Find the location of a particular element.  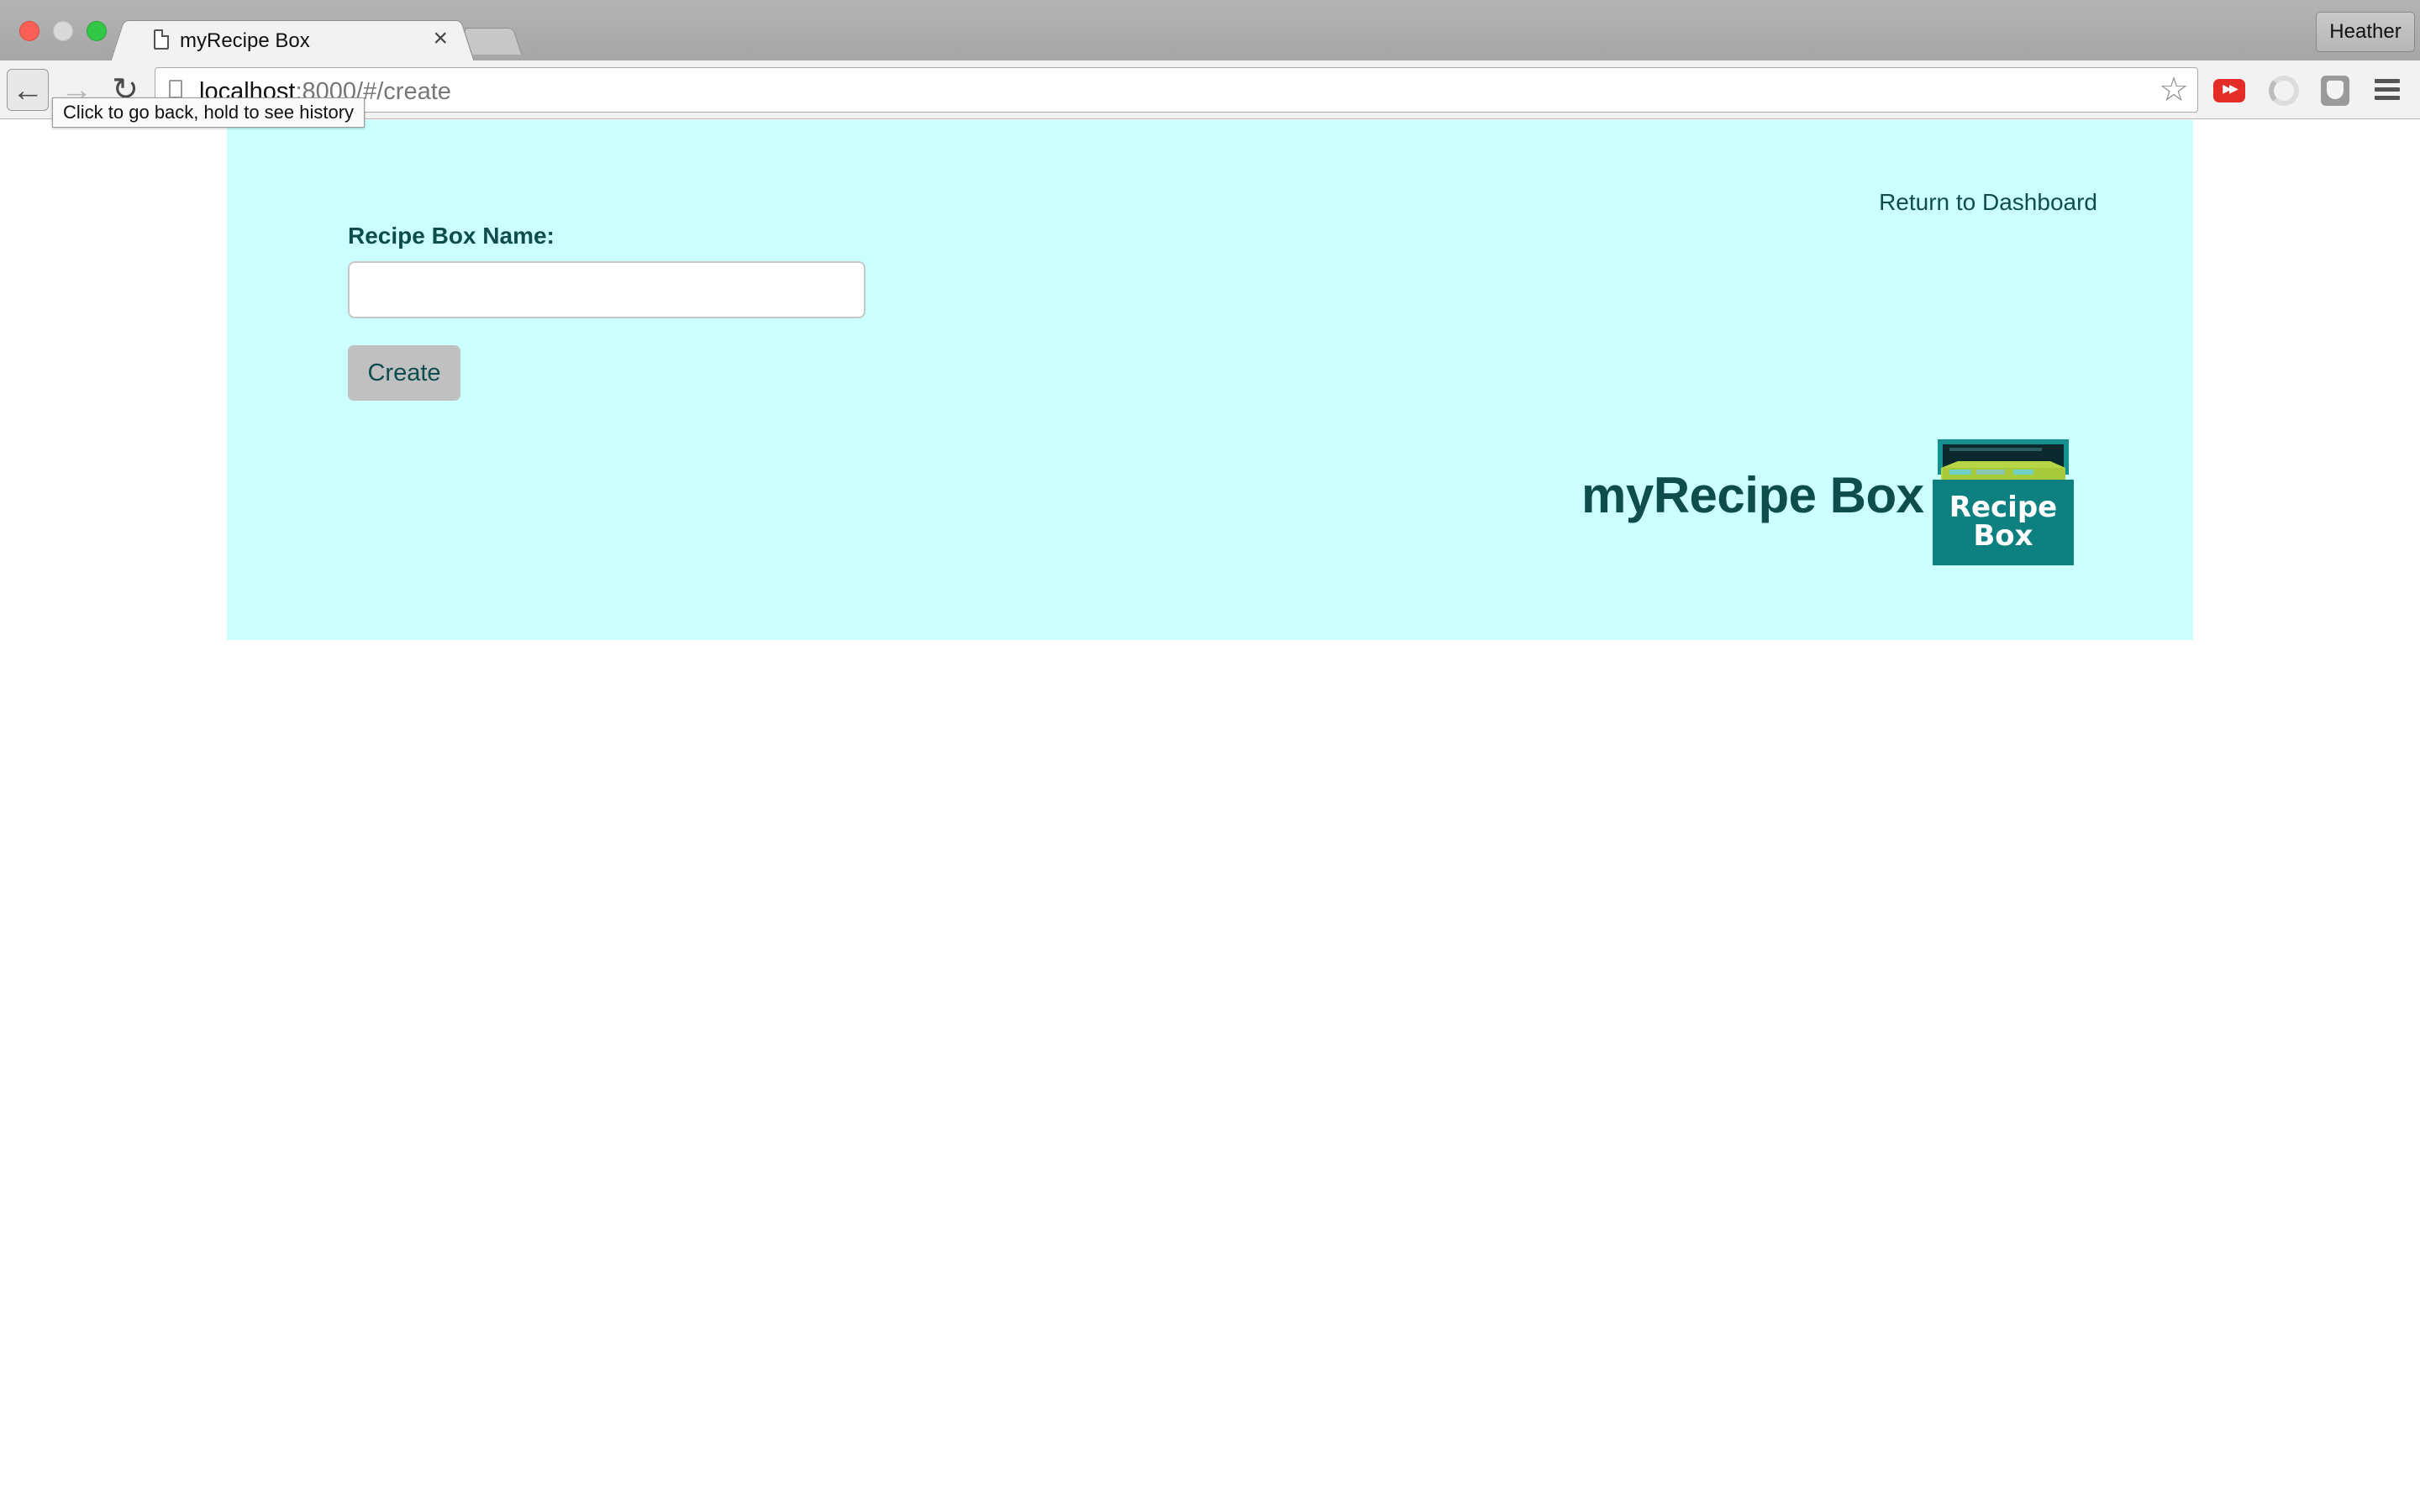

new-tab-button is located at coordinates (493, 41).